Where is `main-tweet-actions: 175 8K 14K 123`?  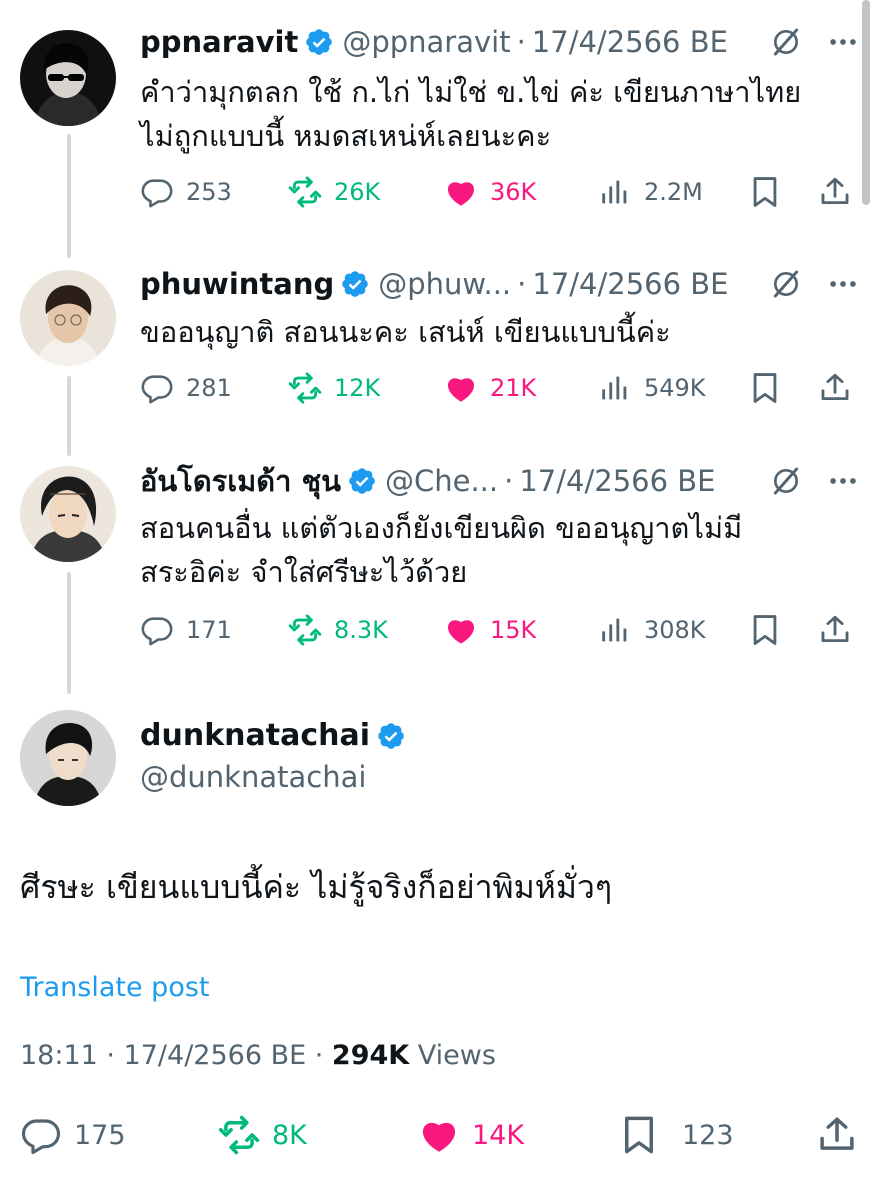 main-tweet-actions: 175 8K 14K 123 is located at coordinates (440, 1135).